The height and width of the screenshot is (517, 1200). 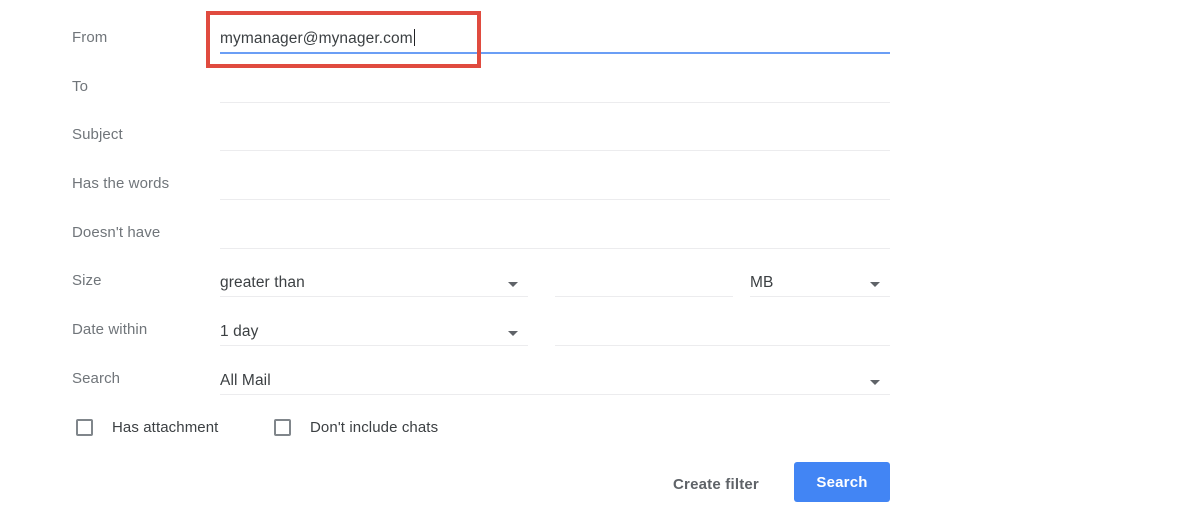 What do you see at coordinates (116, 232) in the screenshot?
I see `label-doesnt-have: Doesn't have` at bounding box center [116, 232].